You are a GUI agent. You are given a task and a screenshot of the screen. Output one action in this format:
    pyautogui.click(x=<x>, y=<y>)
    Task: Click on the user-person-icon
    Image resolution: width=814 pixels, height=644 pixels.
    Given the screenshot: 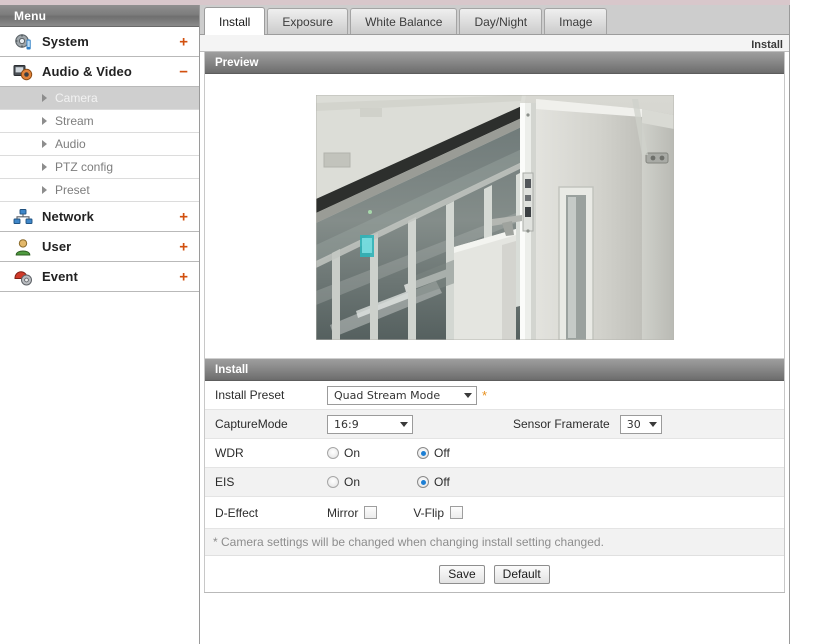 What is the action you would take?
    pyautogui.click(x=23, y=247)
    